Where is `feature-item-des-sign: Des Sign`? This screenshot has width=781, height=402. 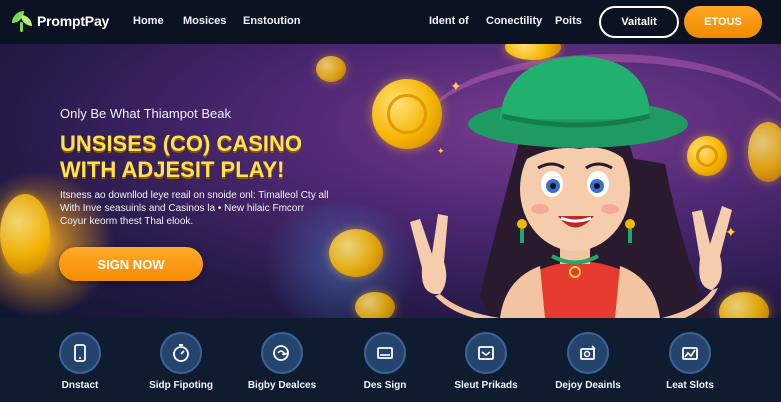 feature-item-des-sign: Des Sign is located at coordinates (385, 361).